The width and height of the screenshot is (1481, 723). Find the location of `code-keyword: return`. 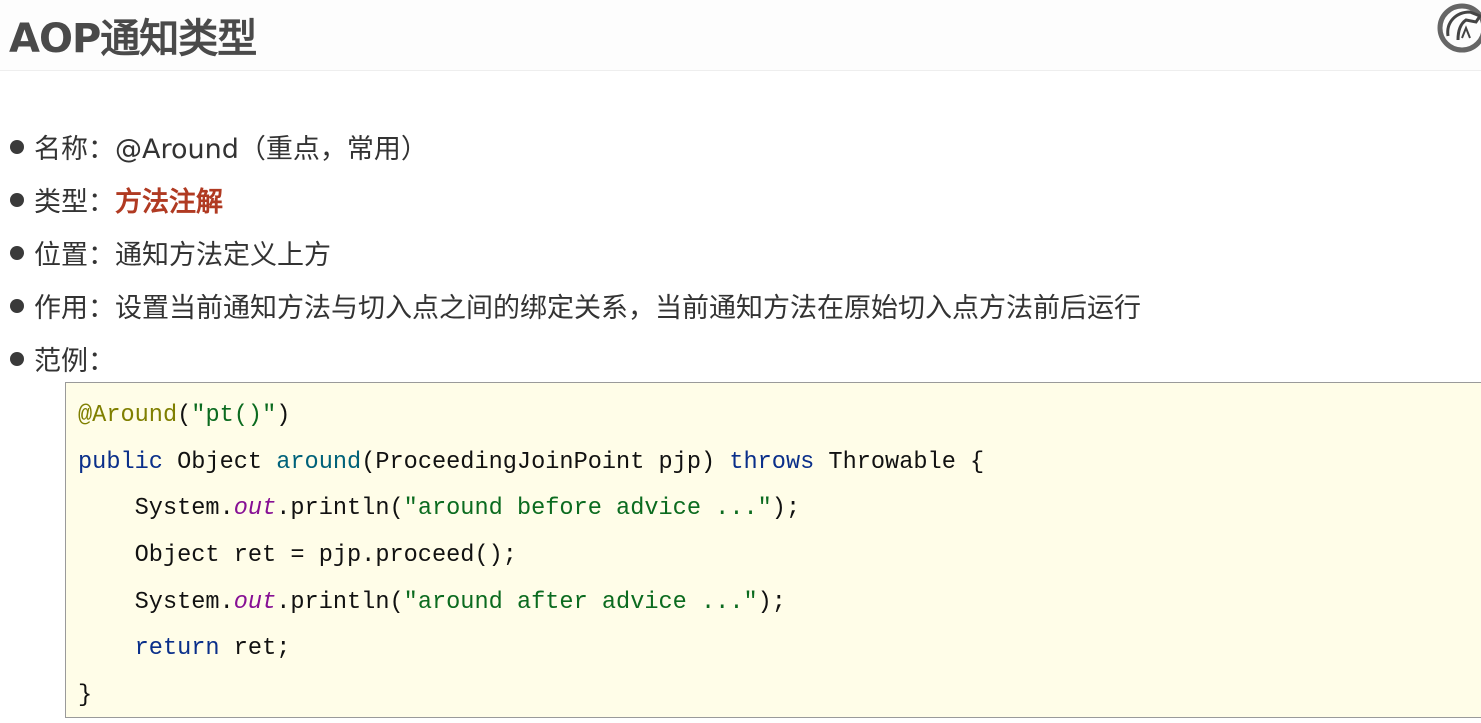

code-keyword: return is located at coordinates (149, 649).